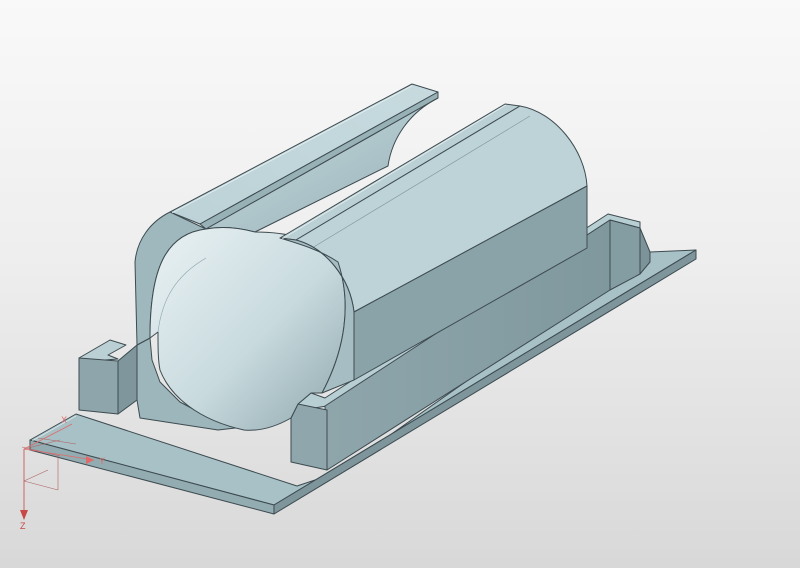 The image size is (800, 568). Describe the element at coordinates (23, 526) in the screenshot. I see `z-axis-label: Z` at that location.